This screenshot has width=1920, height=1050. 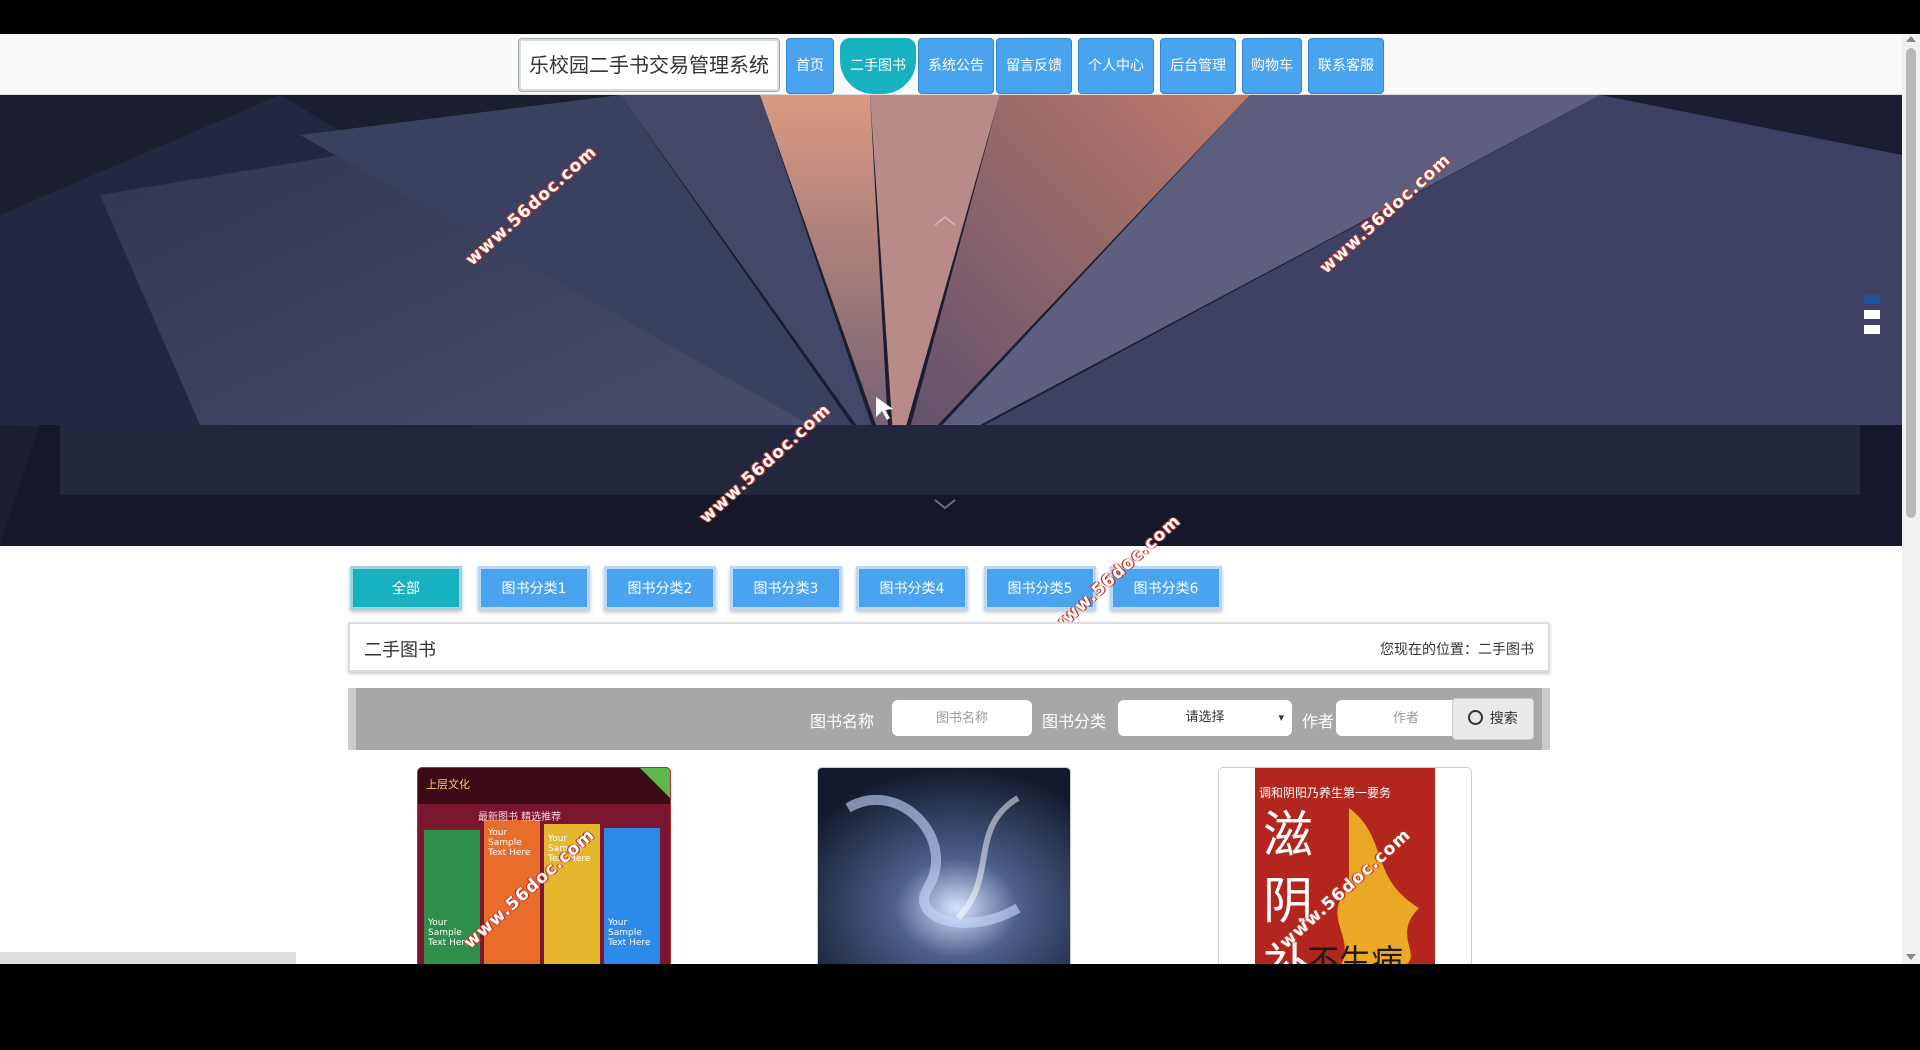 What do you see at coordinates (1355, 953) in the screenshot?
I see `cover-subtitle-text: 不生病` at bounding box center [1355, 953].